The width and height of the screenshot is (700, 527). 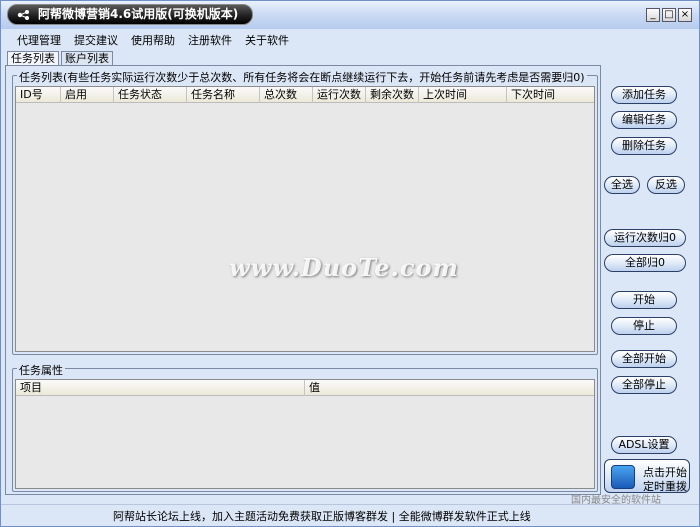 I want to click on title-bar: 阿帮微博营销4.6试用版(可换机版本) _ □ ×, so click(x=350, y=15).